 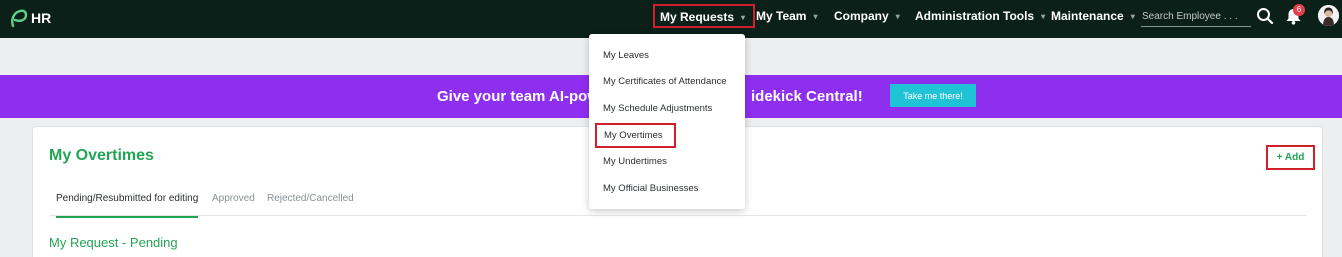 What do you see at coordinates (1087, 16) in the screenshot?
I see `nav-maintenance-label: Maintenance` at bounding box center [1087, 16].